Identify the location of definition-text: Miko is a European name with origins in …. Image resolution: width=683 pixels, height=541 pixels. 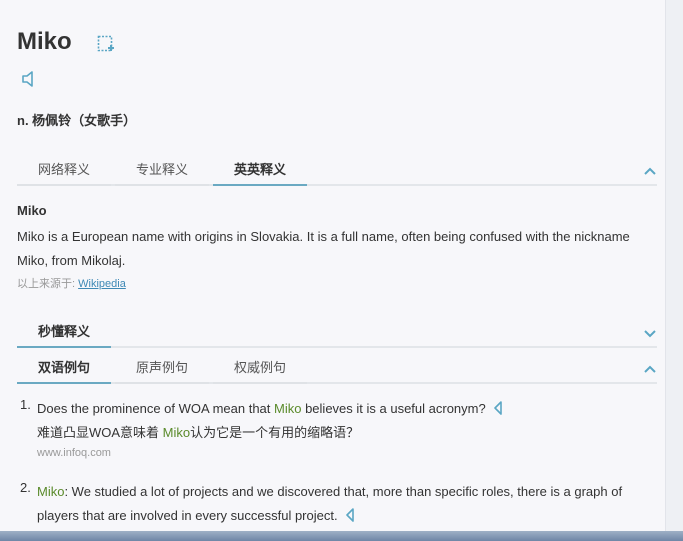
(323, 248).